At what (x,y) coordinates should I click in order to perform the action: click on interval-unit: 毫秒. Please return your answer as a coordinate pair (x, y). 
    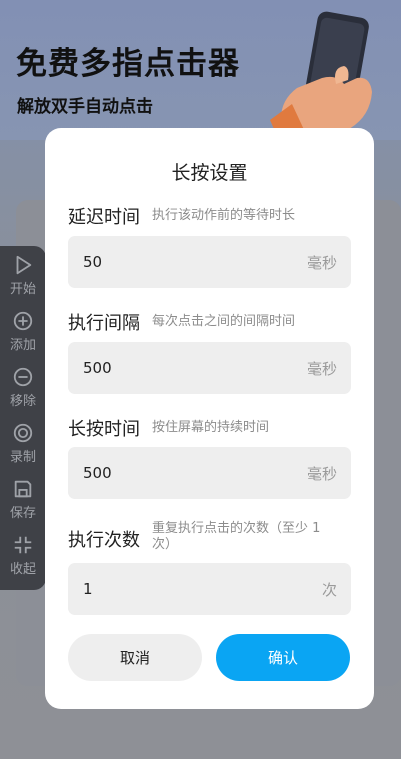
    Looking at the image, I should click on (321, 368).